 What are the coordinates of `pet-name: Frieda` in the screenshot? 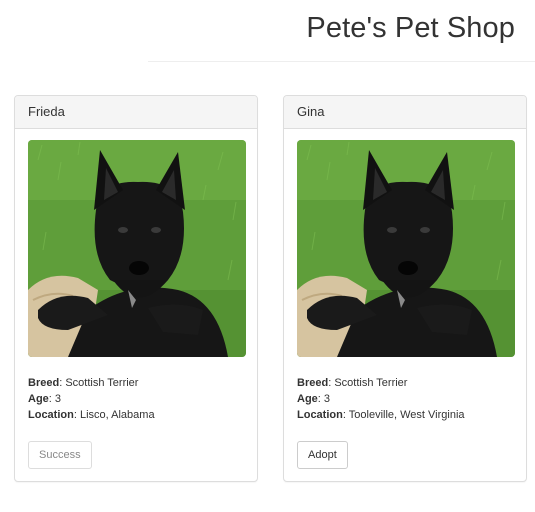 It's located at (136, 112).